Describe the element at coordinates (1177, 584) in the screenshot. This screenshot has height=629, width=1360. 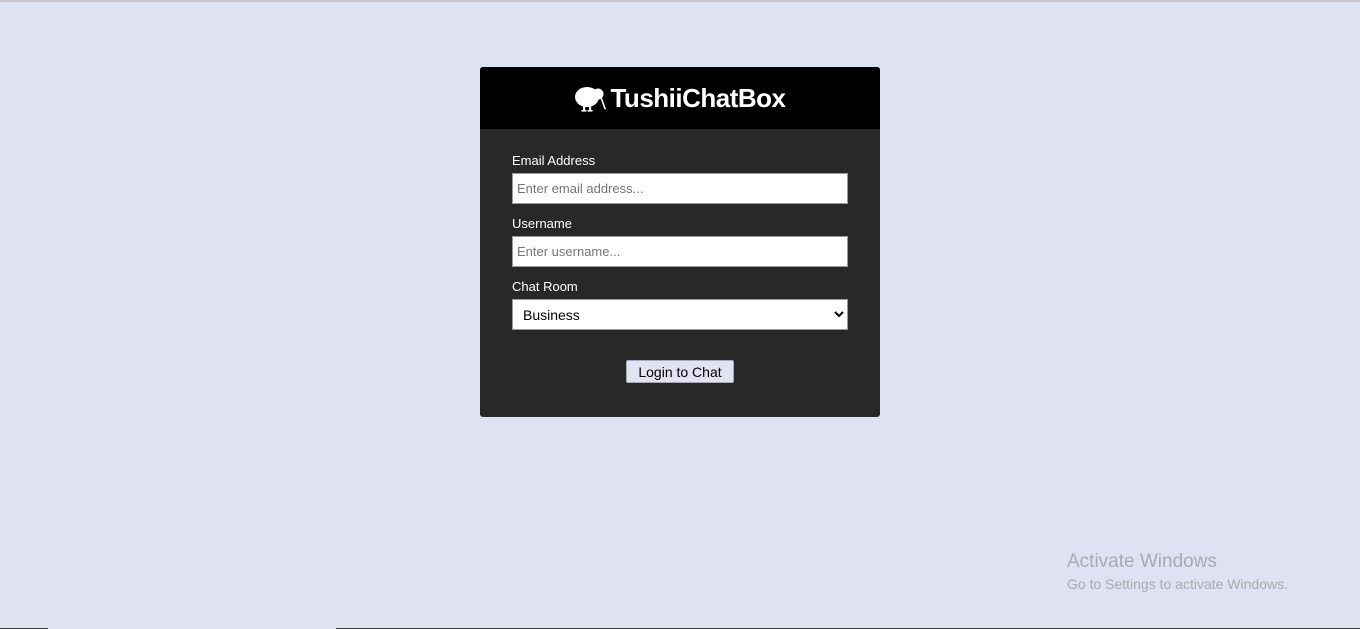
I see `watermark-subtitle: Go to Settings to activate Windows.` at that location.